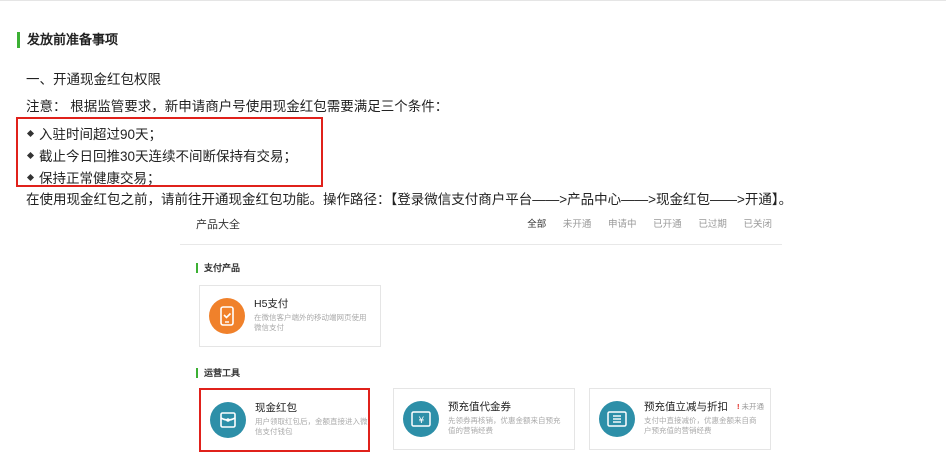 The image size is (946, 457). What do you see at coordinates (617, 419) in the screenshot?
I see `discount-icon` at bounding box center [617, 419].